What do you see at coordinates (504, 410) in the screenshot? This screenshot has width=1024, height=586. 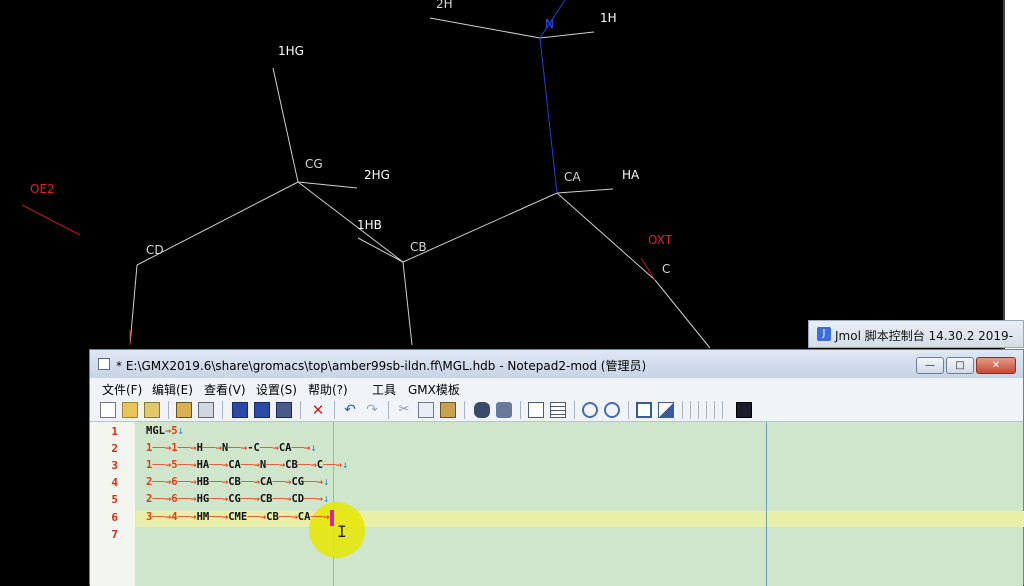 I see `replace-icon` at bounding box center [504, 410].